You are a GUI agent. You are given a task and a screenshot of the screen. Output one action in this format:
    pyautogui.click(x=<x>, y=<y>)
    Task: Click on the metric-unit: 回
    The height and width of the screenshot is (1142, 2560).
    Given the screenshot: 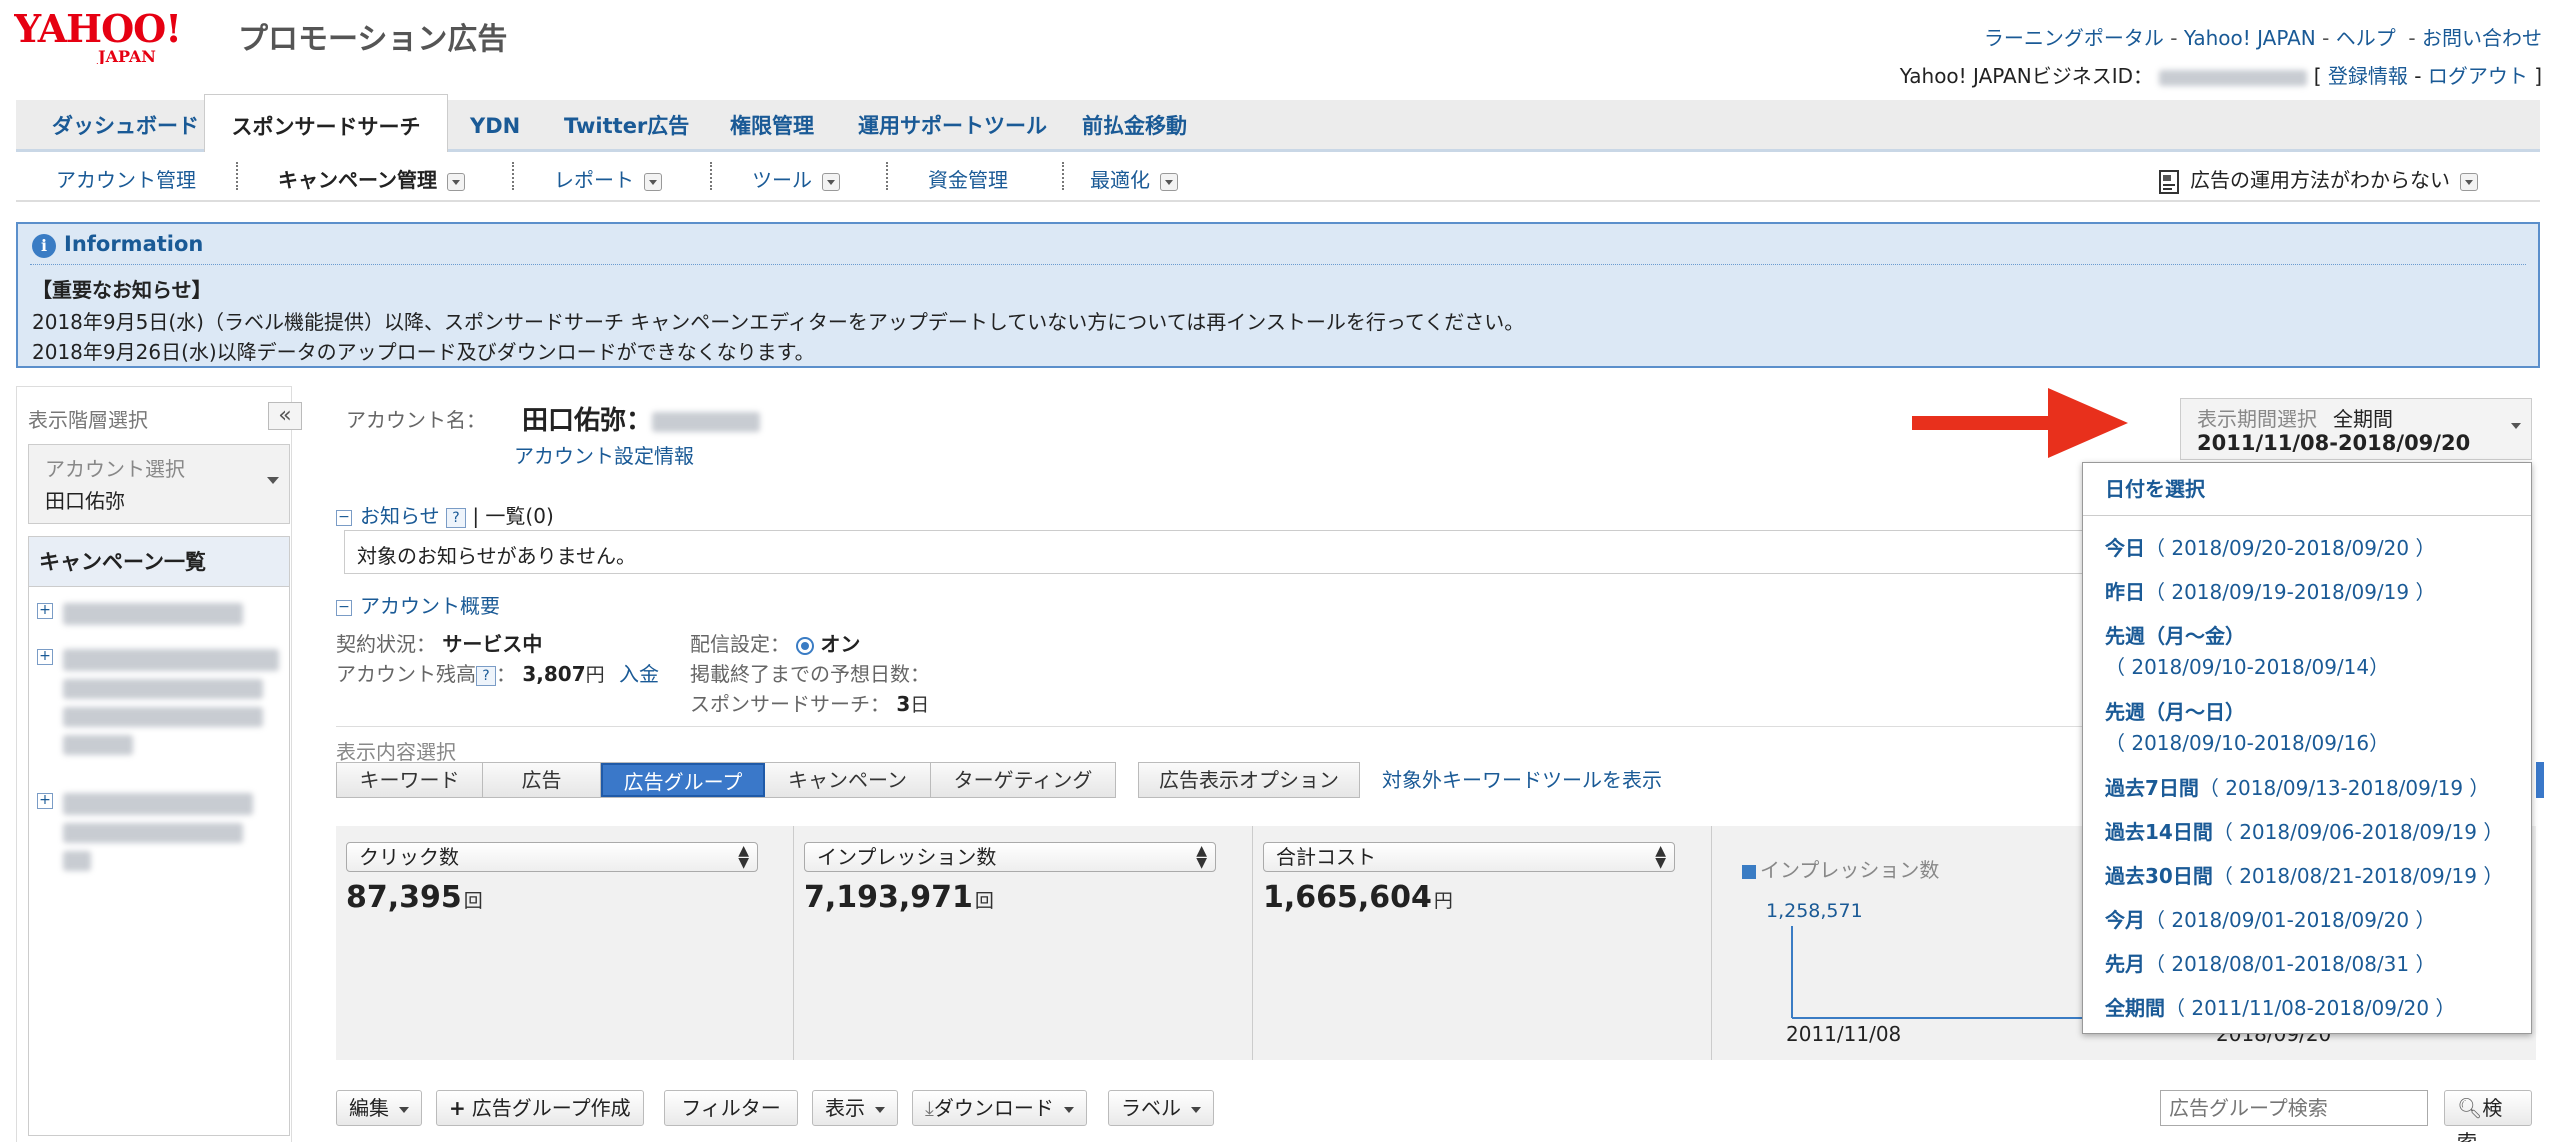 What is the action you would take?
    pyautogui.click(x=984, y=901)
    